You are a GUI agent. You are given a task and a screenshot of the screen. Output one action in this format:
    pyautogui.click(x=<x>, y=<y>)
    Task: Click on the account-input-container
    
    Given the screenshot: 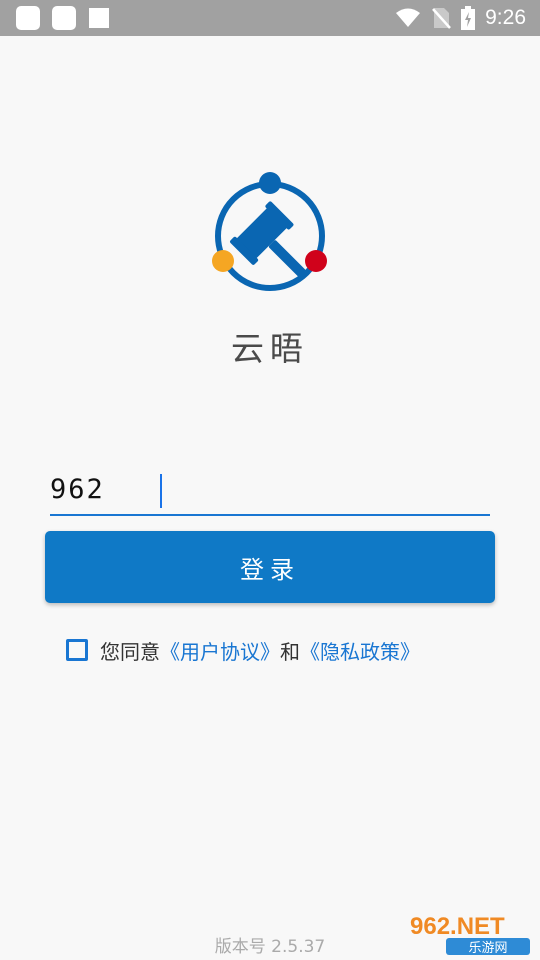 What is the action you would take?
    pyautogui.click(x=270, y=491)
    